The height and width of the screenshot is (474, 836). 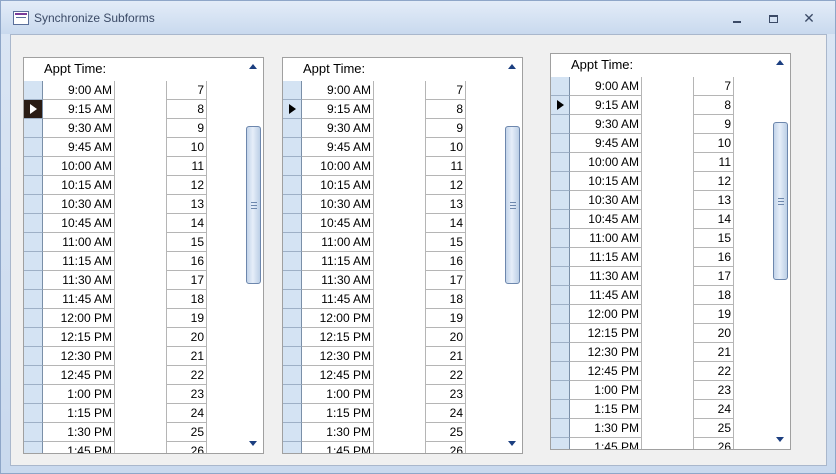 What do you see at coordinates (809, 18) in the screenshot?
I see `close-button: ✕` at bounding box center [809, 18].